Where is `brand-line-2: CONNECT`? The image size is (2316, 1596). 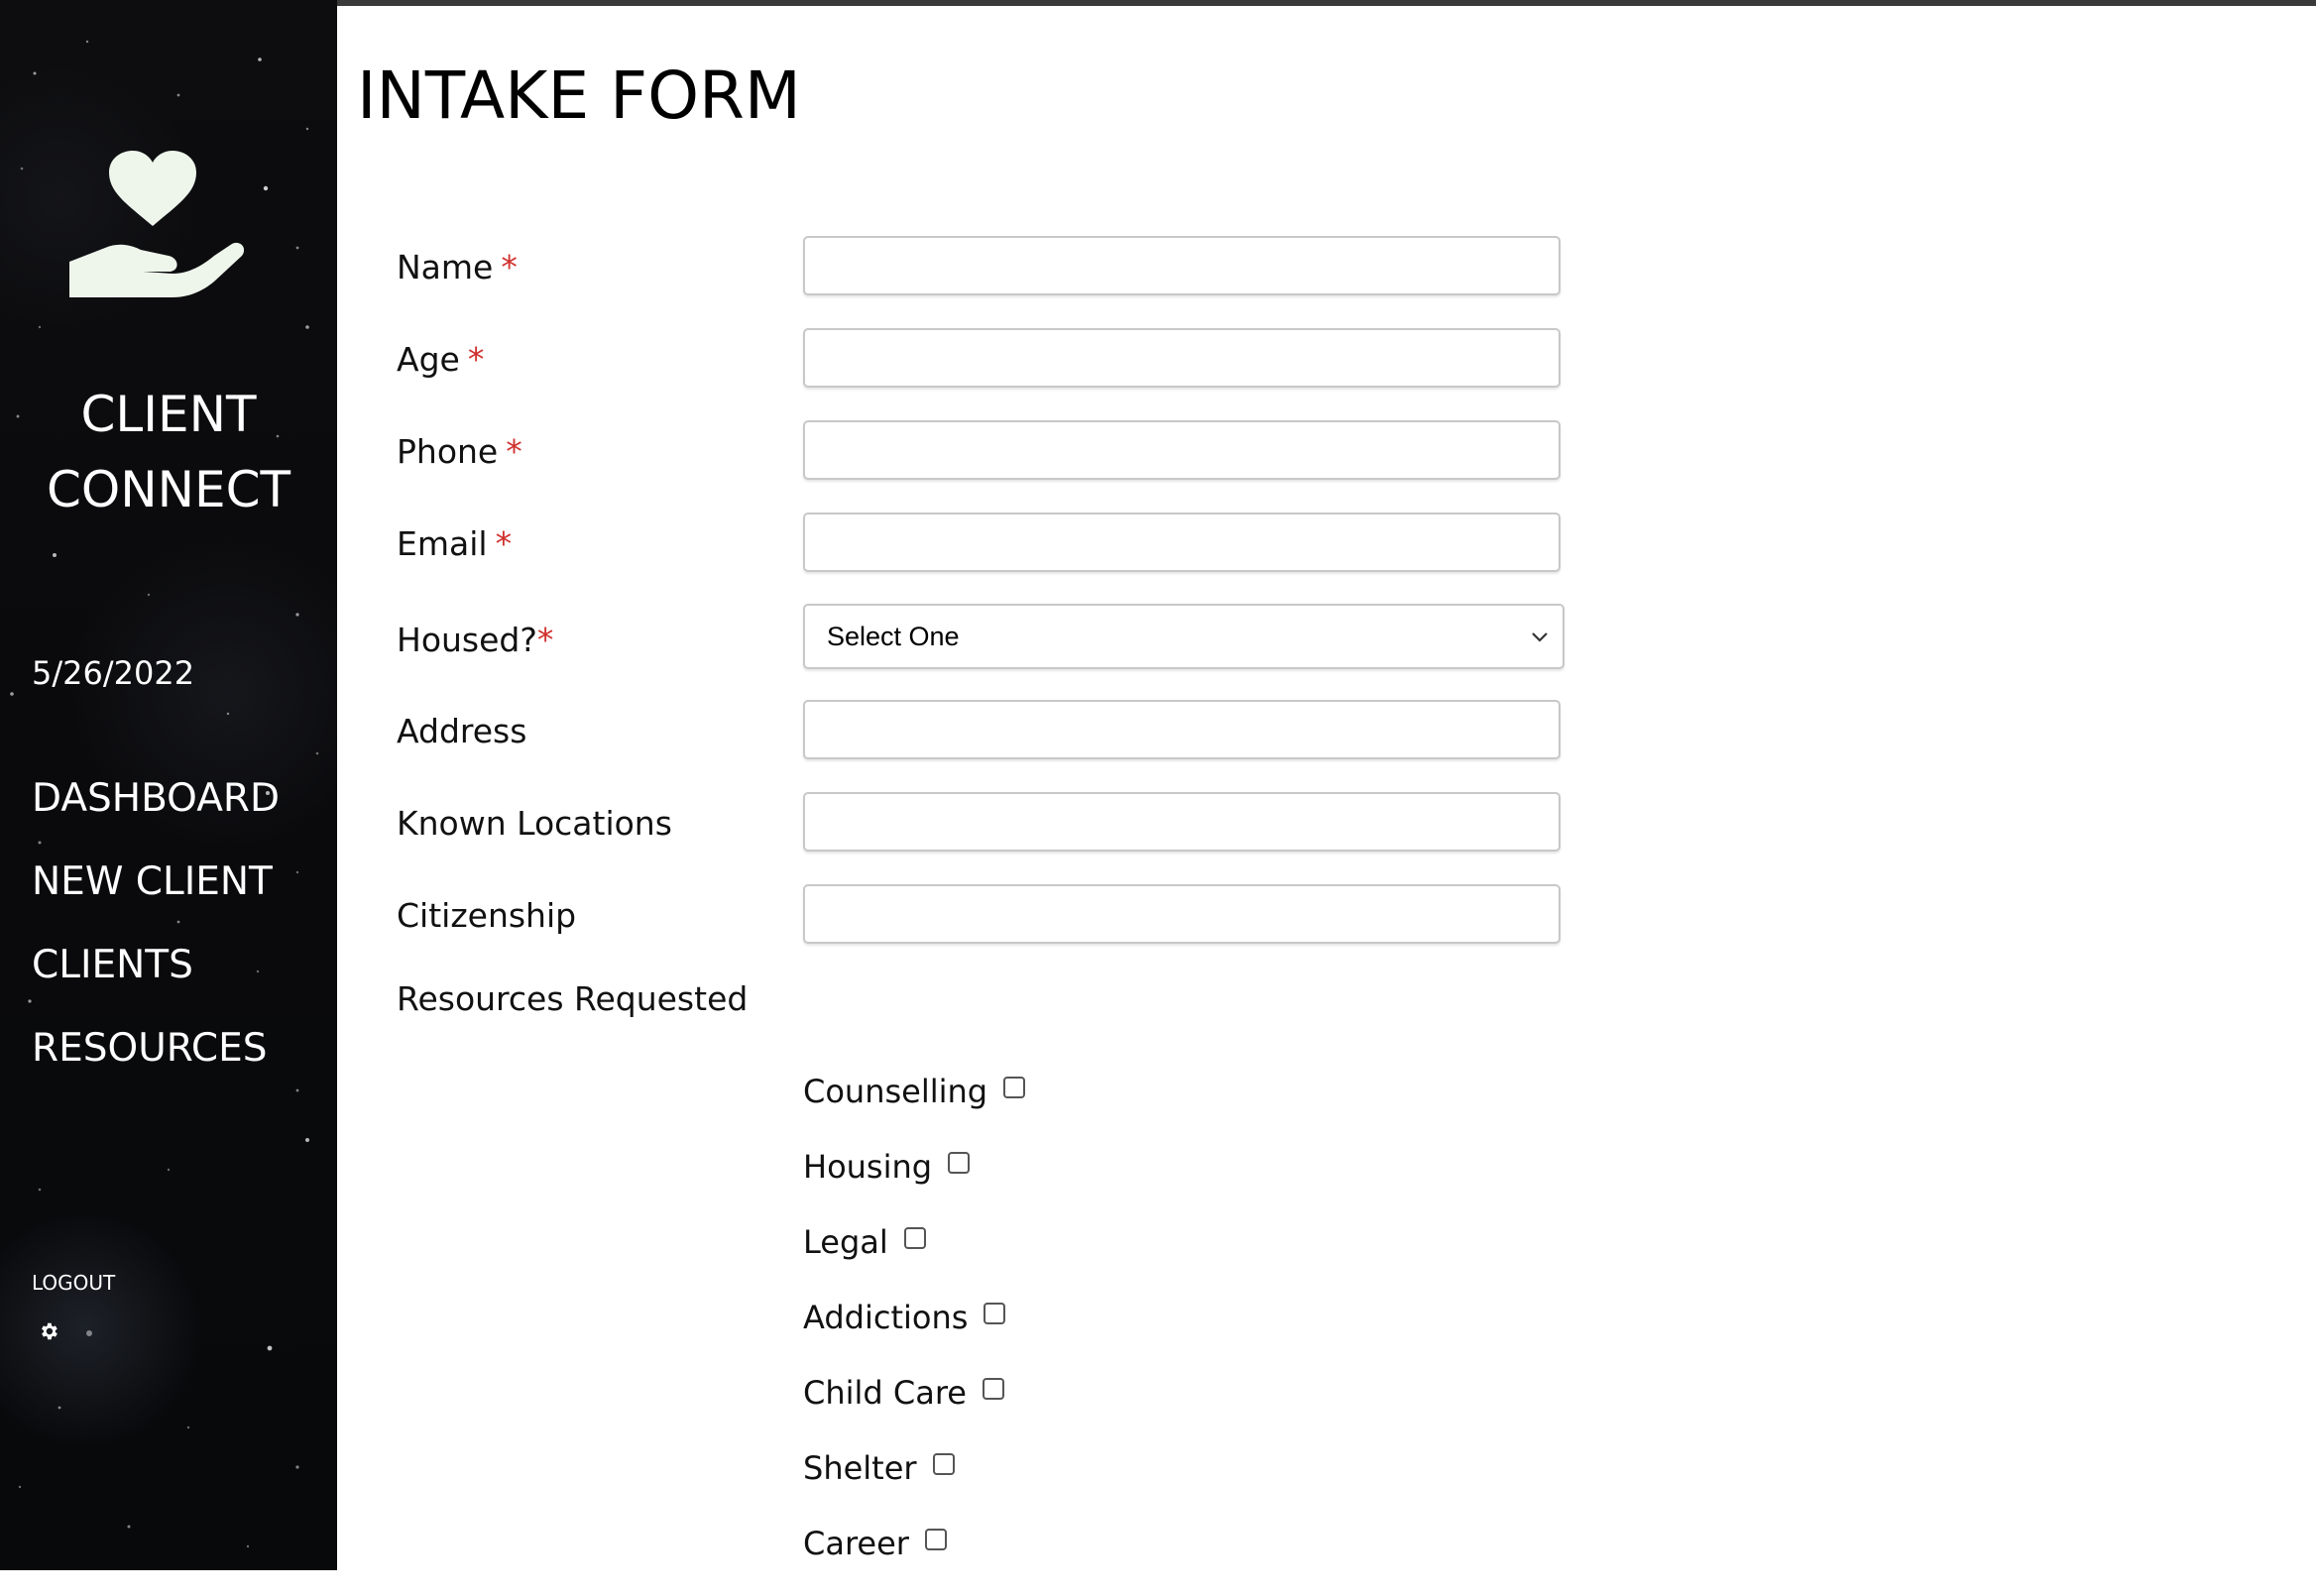 brand-line-2: CONNECT is located at coordinates (168, 489).